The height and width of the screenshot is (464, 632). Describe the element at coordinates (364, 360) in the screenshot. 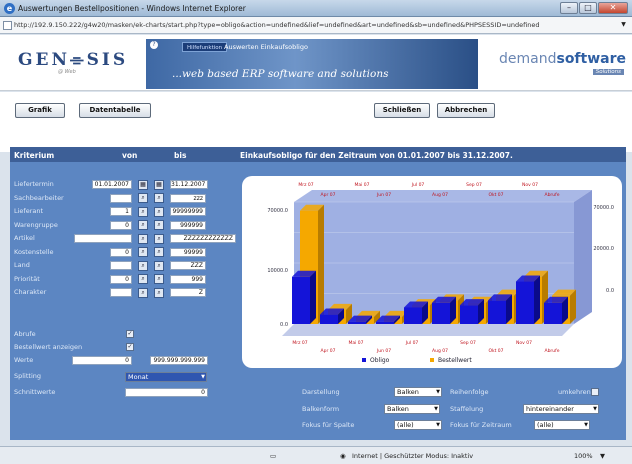

I see `legend-obligo-swatch` at that location.